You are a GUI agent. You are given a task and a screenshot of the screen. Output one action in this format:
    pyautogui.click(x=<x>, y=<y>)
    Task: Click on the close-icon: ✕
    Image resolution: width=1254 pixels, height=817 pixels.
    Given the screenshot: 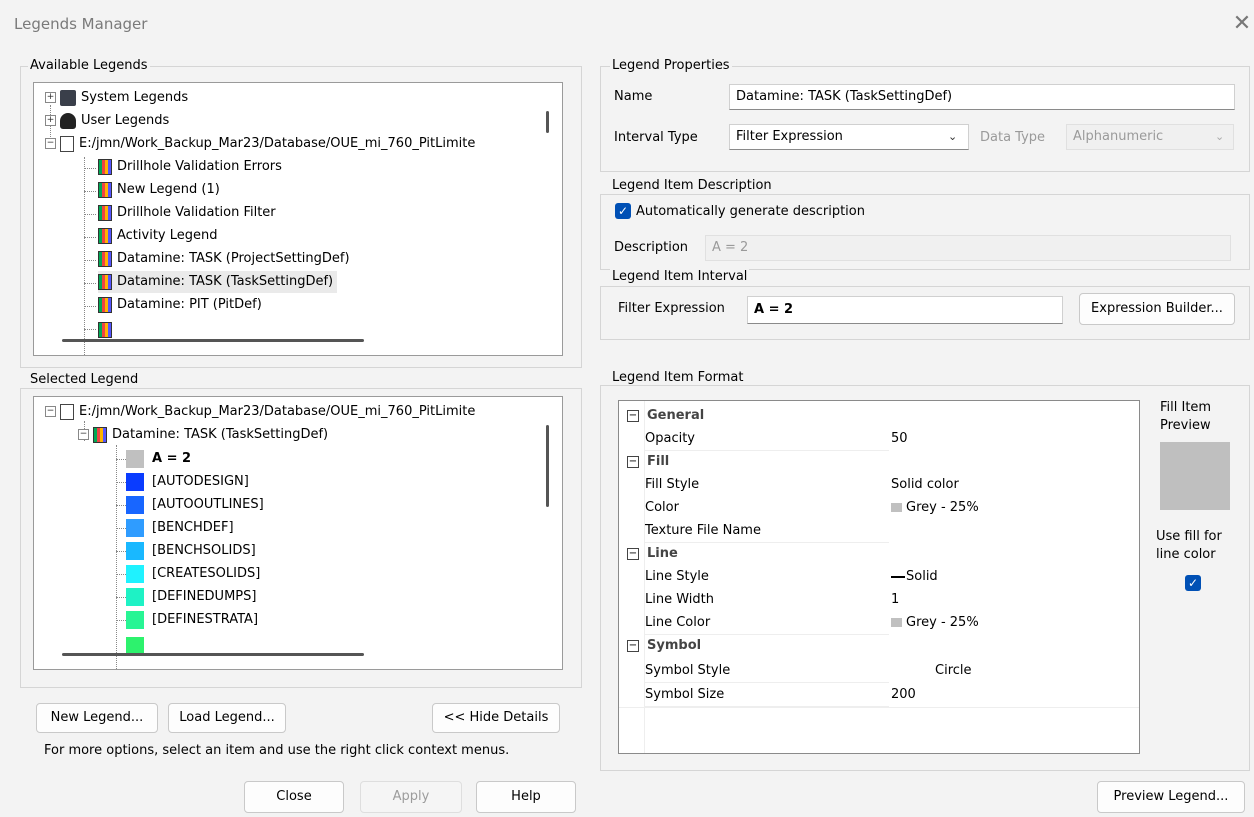 What is the action you would take?
    pyautogui.click(x=1242, y=24)
    